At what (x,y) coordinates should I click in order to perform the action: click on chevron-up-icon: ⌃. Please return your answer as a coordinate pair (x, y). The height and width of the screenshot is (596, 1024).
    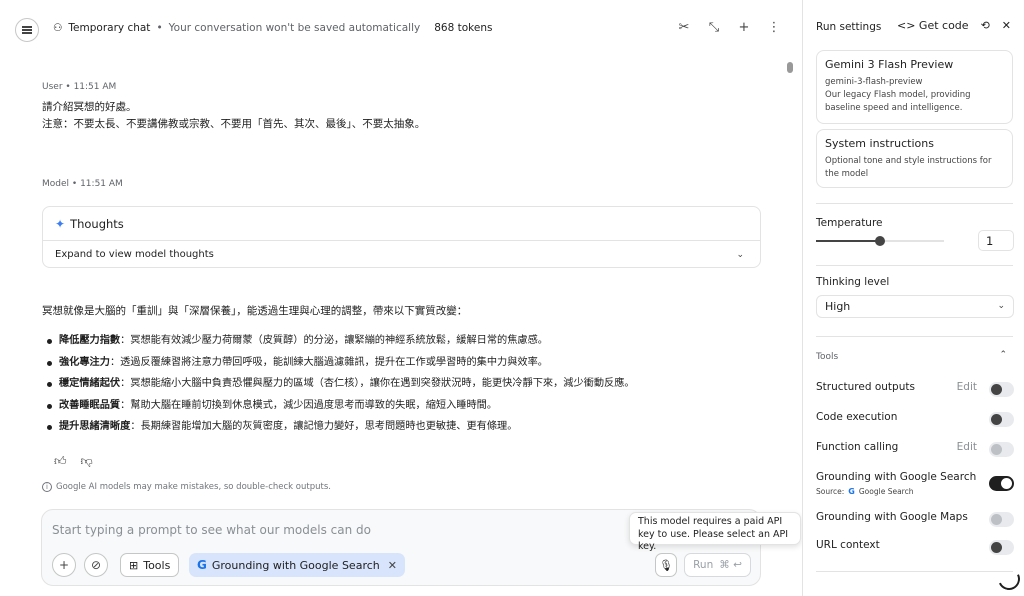
    Looking at the image, I should click on (1003, 355).